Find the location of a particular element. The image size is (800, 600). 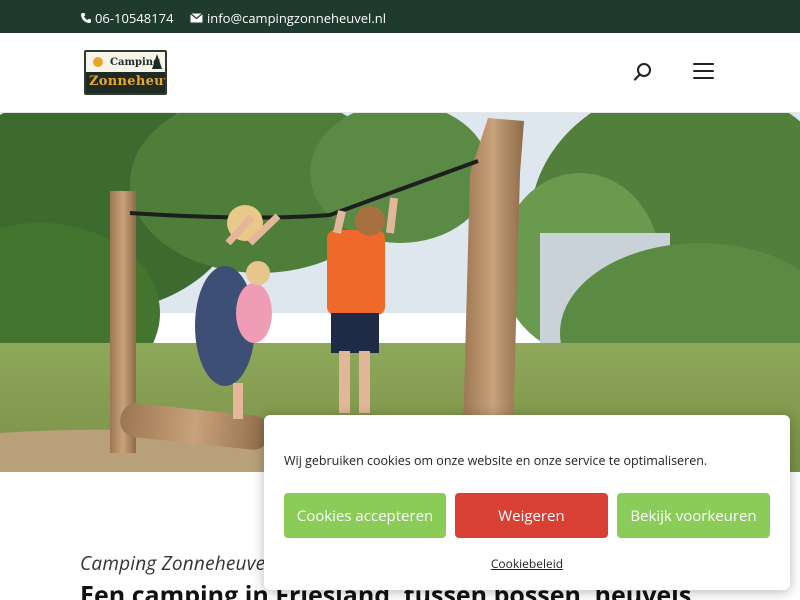

logo-line-2: Zonneheuvel is located at coordinates (127, 81).